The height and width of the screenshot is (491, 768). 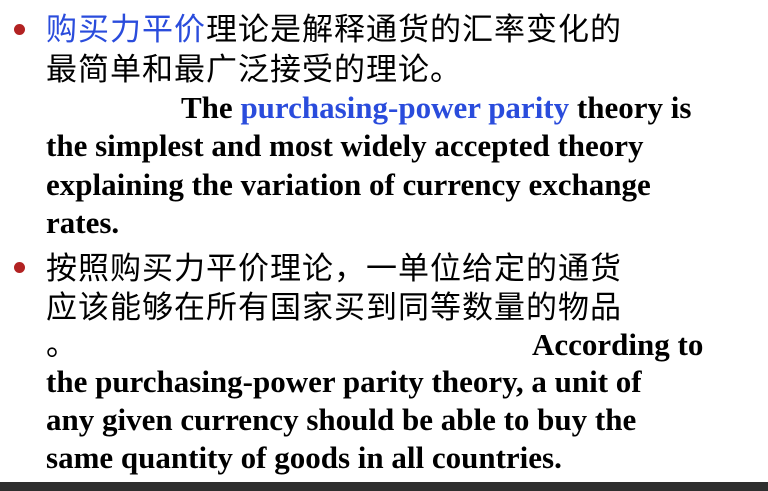 I want to click on bullet1-en-line1: The purchasing-power parity theory is, so click(x=436, y=108).